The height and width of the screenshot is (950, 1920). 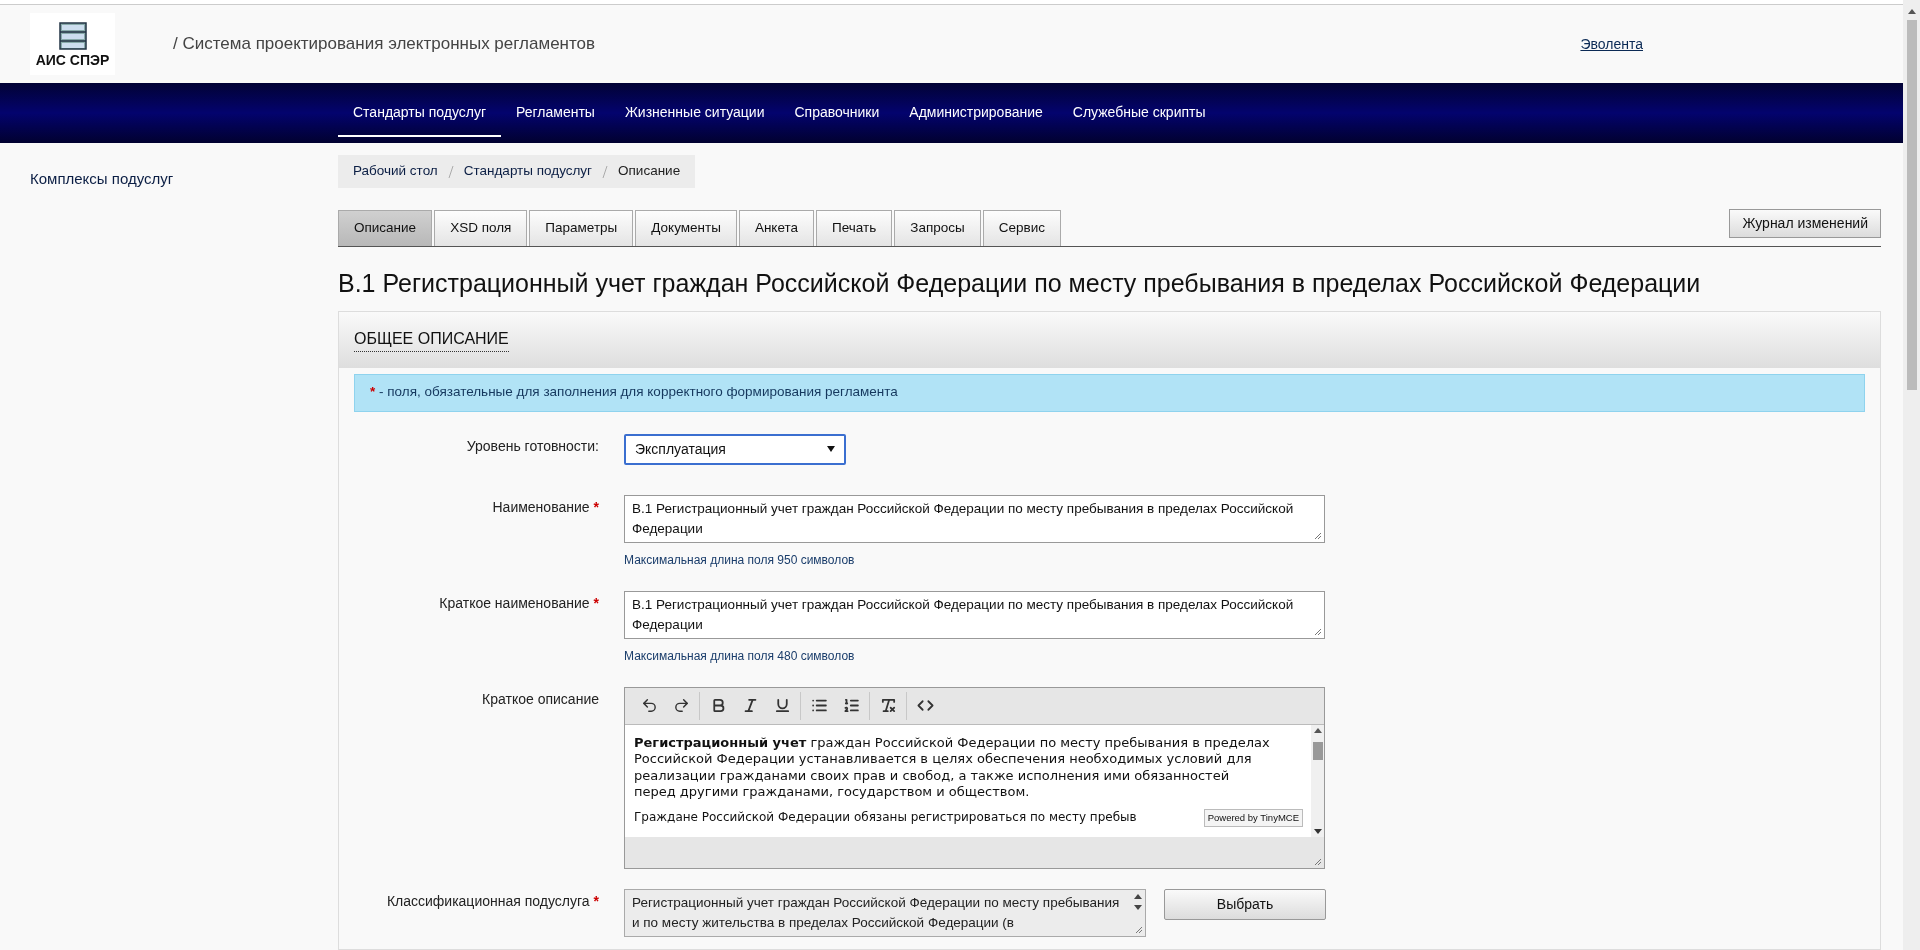 What do you see at coordinates (740, 656) in the screenshot?
I see `field-hint: Максимальная длина поля 480 символов` at bounding box center [740, 656].